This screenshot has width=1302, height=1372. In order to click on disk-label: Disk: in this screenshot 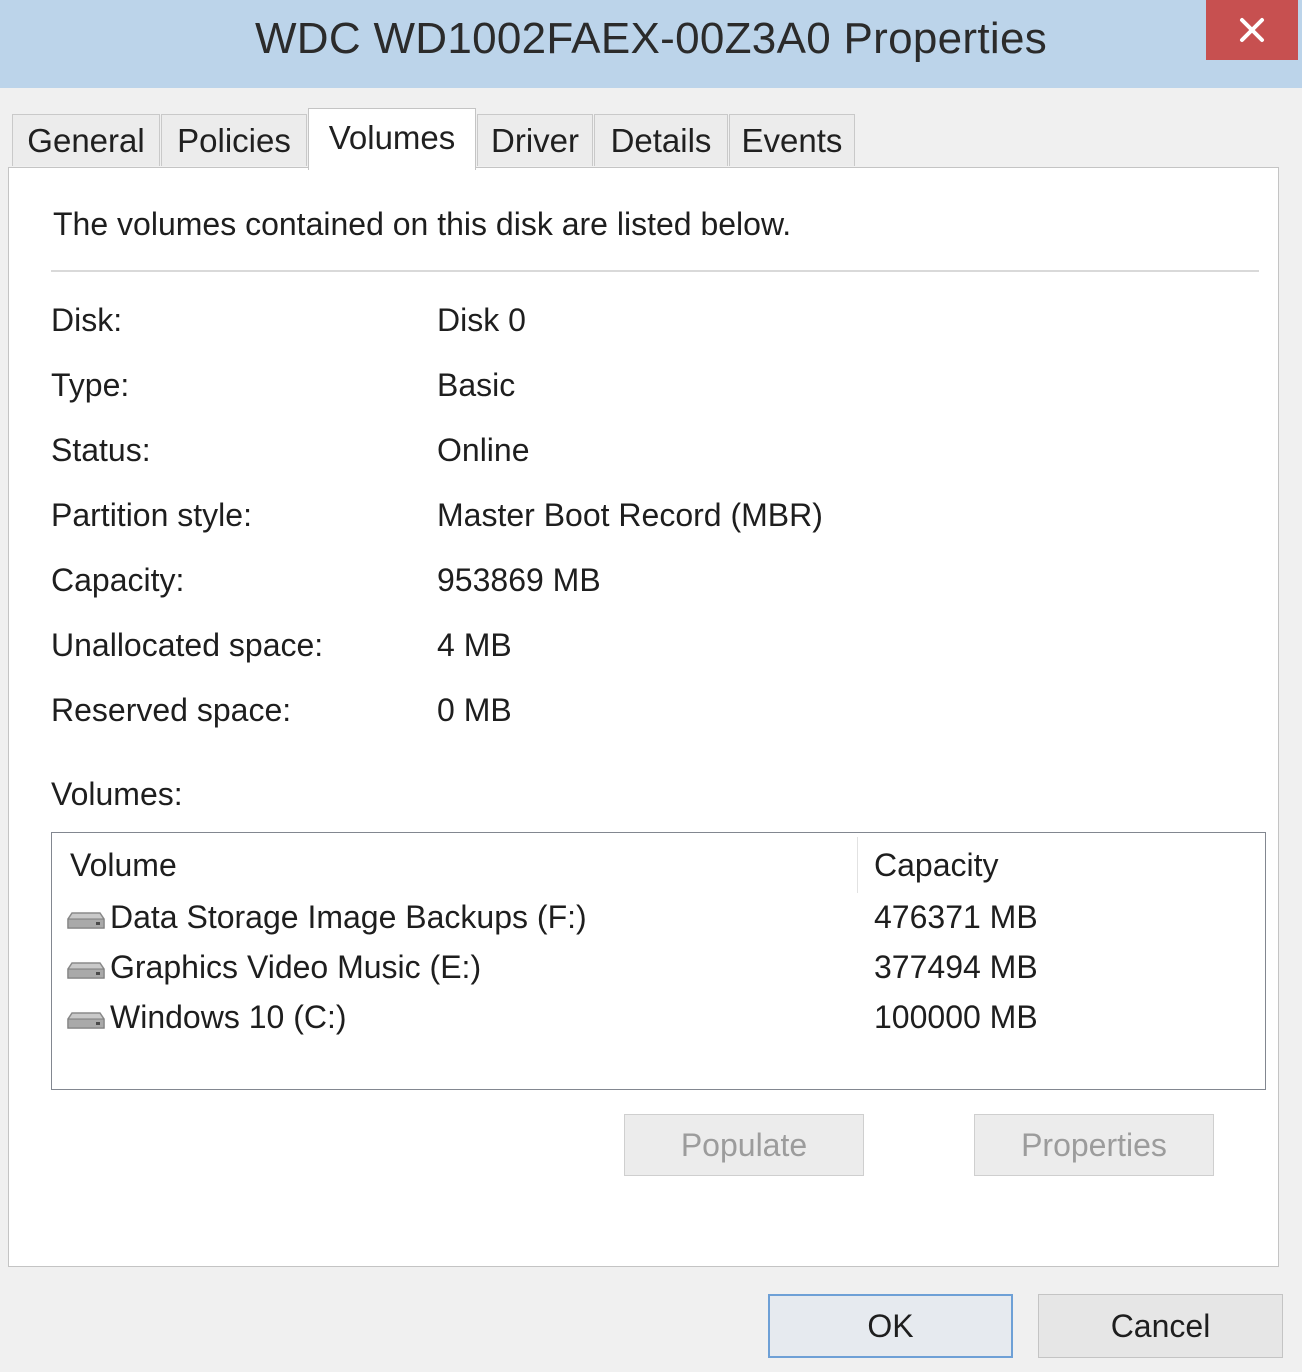, I will do `click(87, 320)`.